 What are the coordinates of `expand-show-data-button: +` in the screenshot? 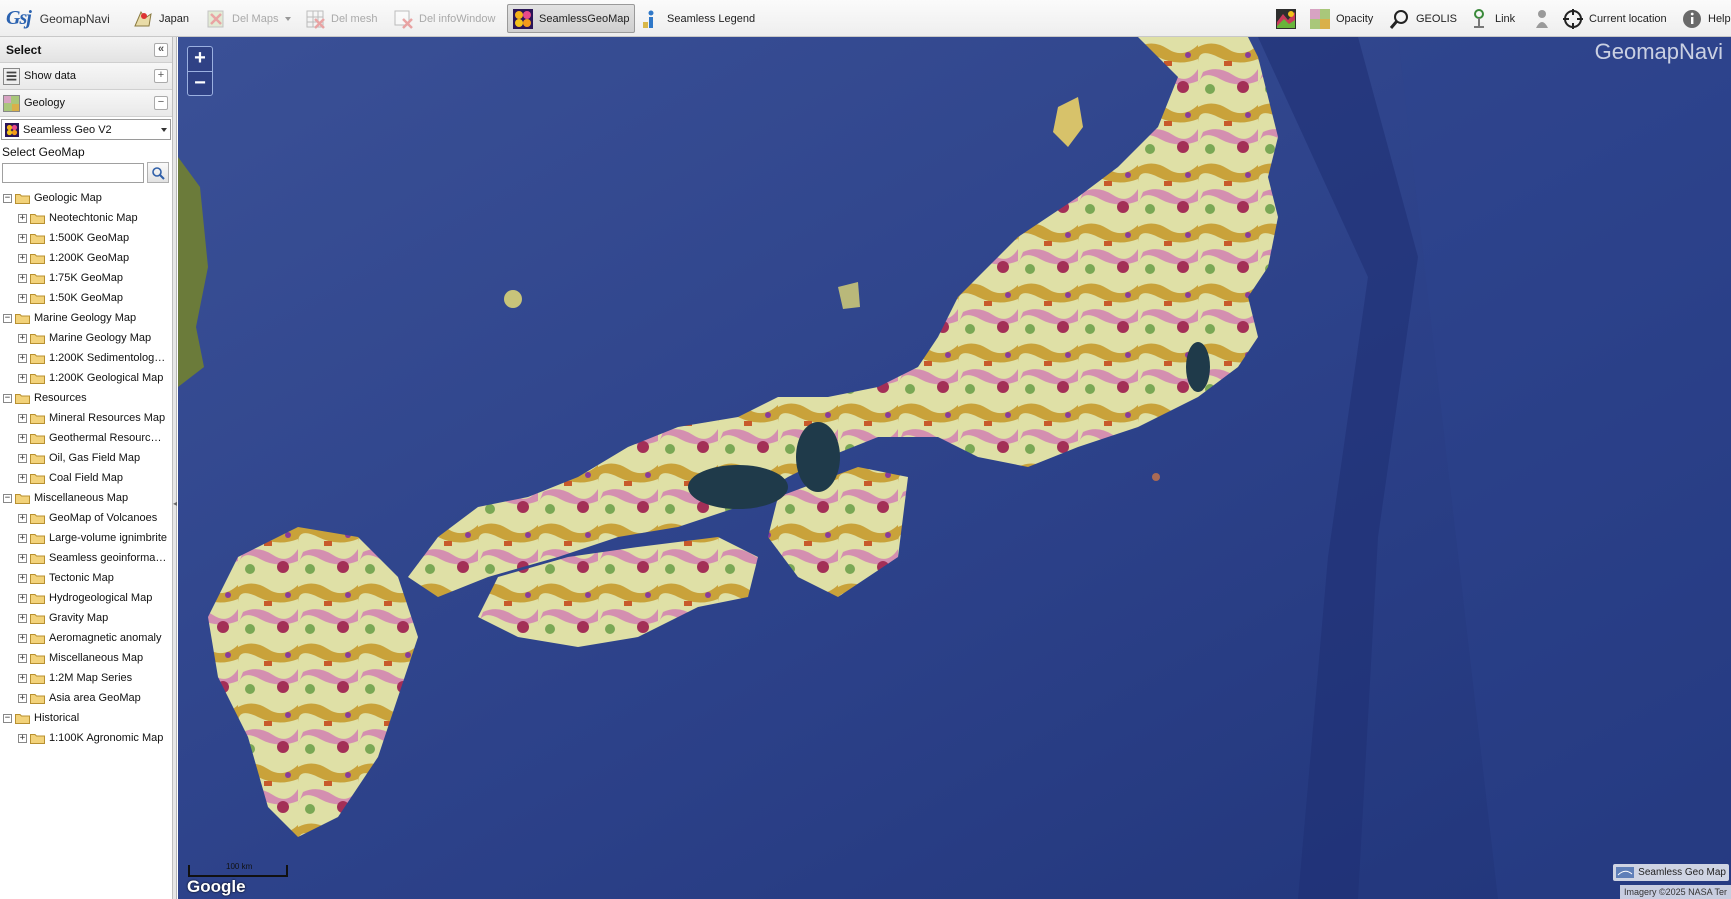 It's located at (161, 76).